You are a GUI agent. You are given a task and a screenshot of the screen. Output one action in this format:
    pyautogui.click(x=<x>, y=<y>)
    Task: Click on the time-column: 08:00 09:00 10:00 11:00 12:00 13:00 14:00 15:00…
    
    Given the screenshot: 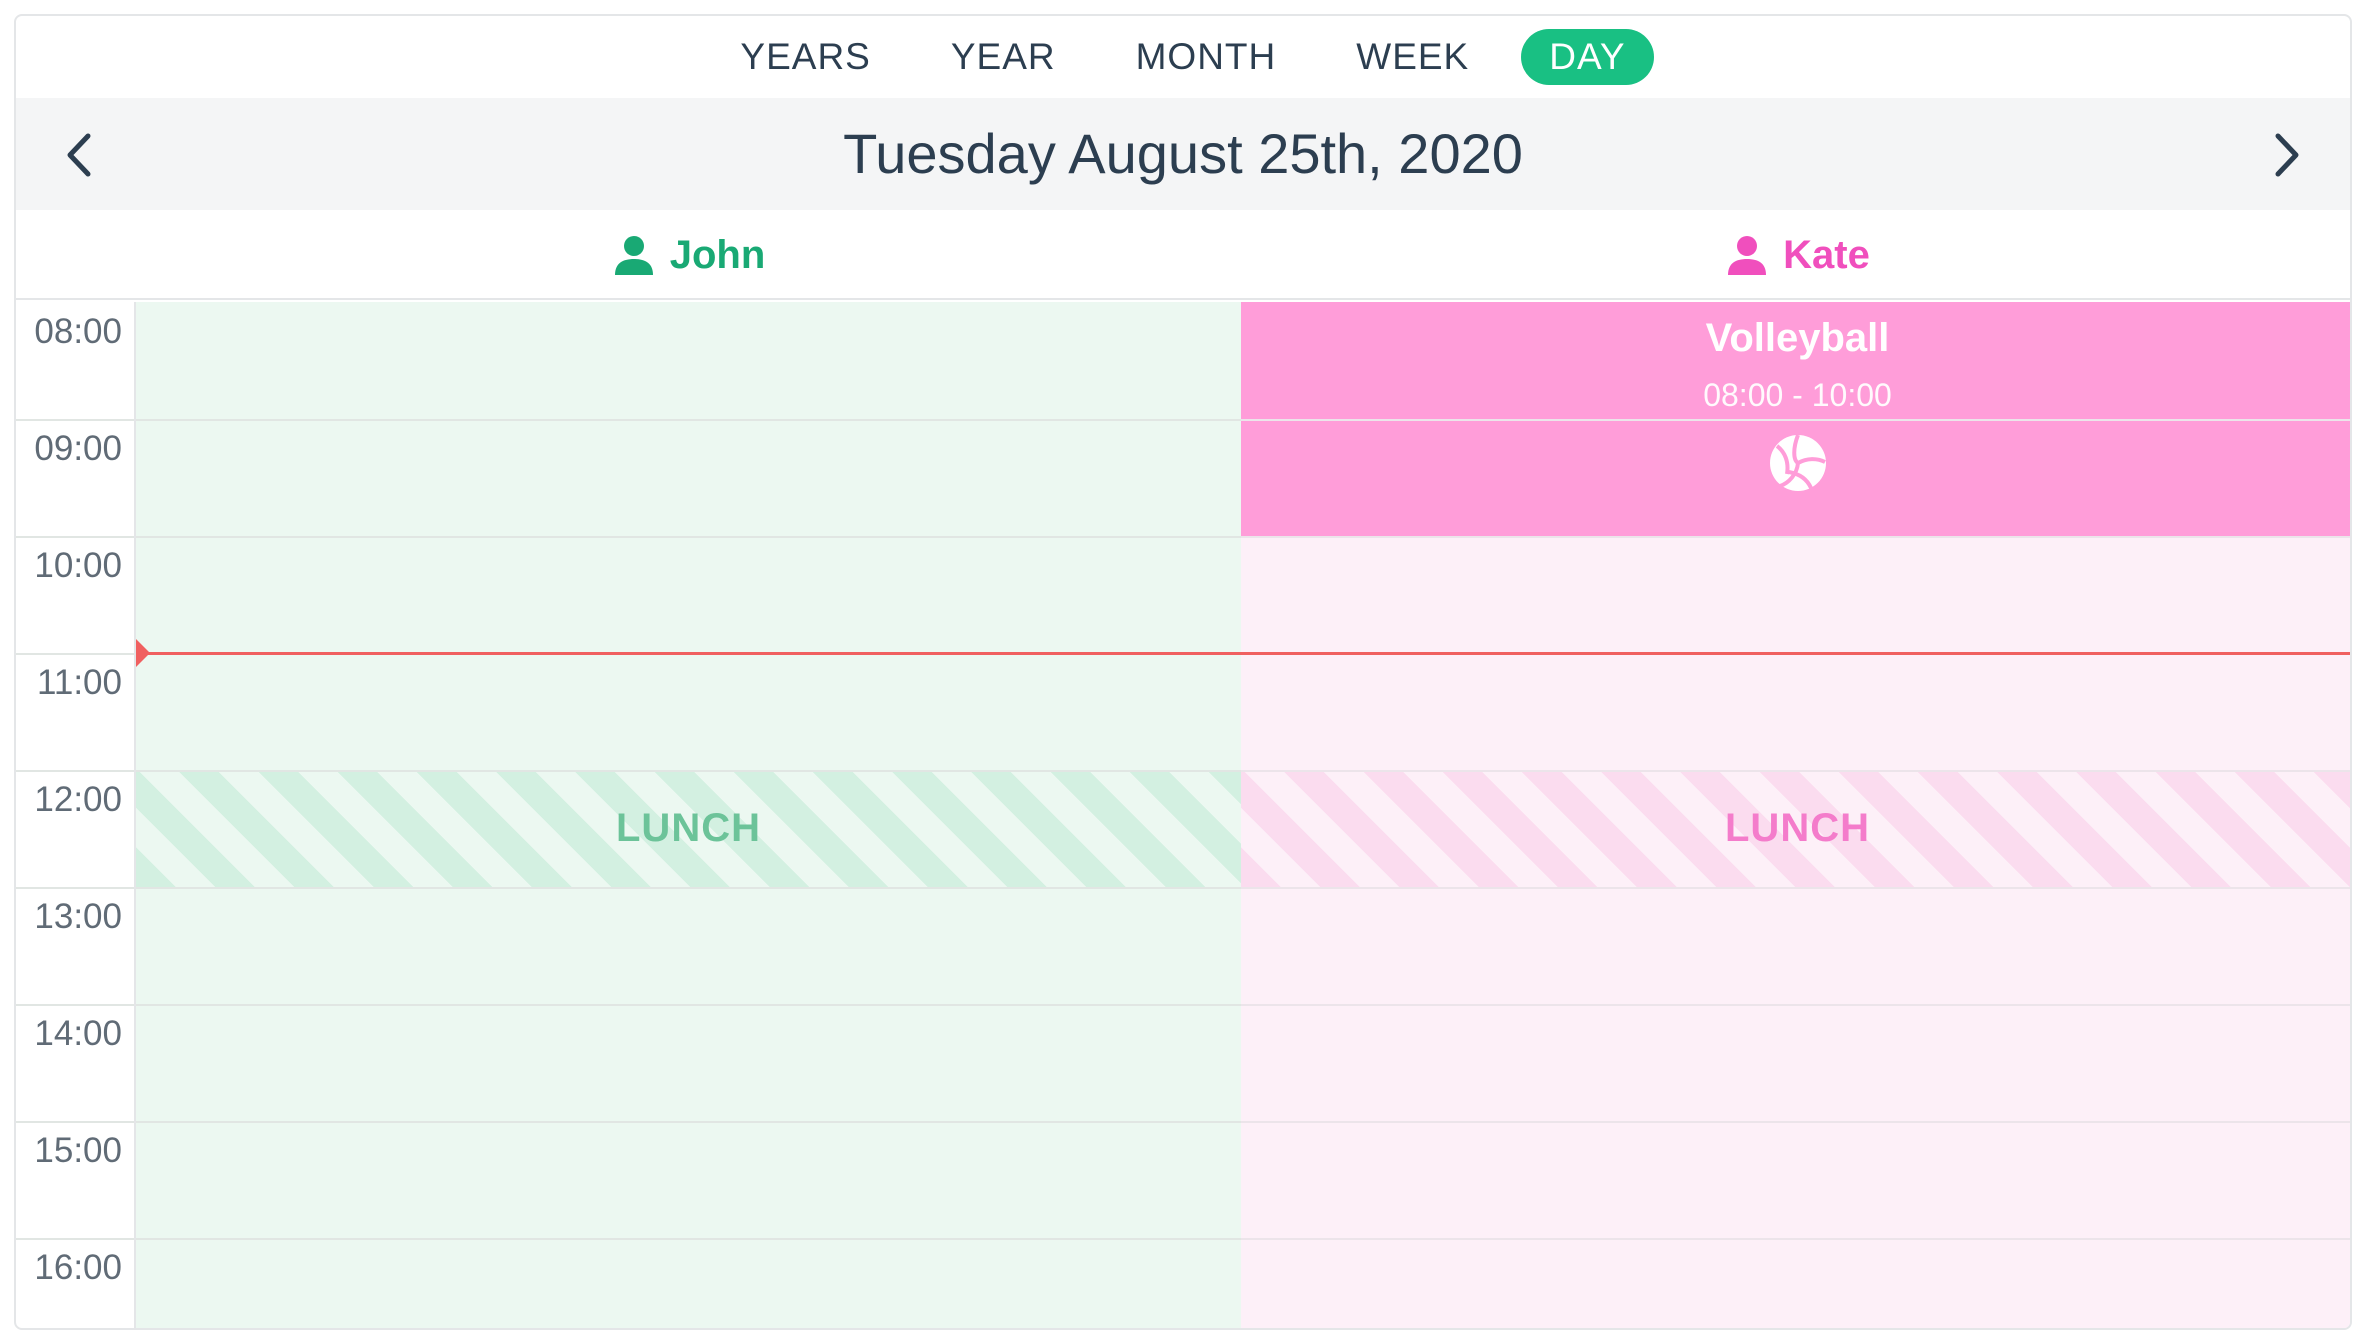 What is the action you would take?
    pyautogui.click(x=76, y=815)
    